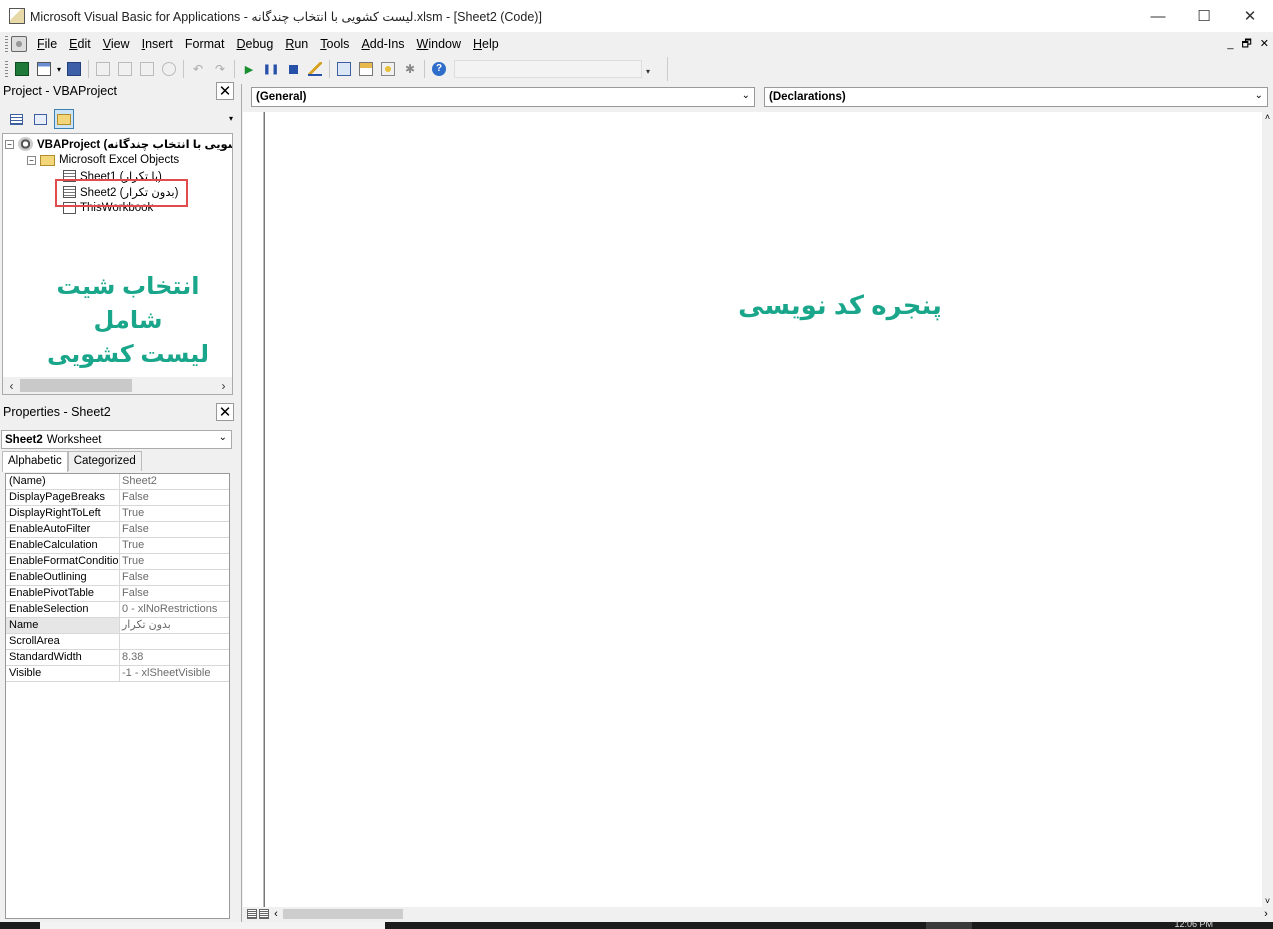 The width and height of the screenshot is (1273, 929). Describe the element at coordinates (19, 44) in the screenshot. I see `vba-menu-icon` at that location.